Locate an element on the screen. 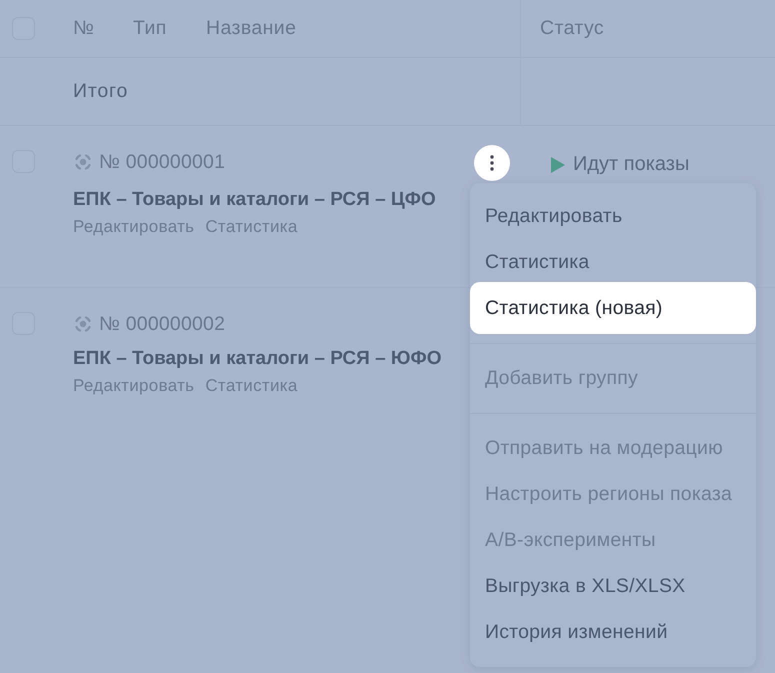 The image size is (775, 673). column-header: Название is located at coordinates (251, 28).